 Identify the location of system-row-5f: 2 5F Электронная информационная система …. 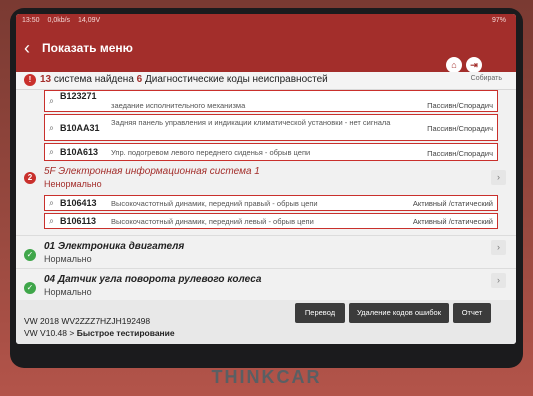
(266, 178).